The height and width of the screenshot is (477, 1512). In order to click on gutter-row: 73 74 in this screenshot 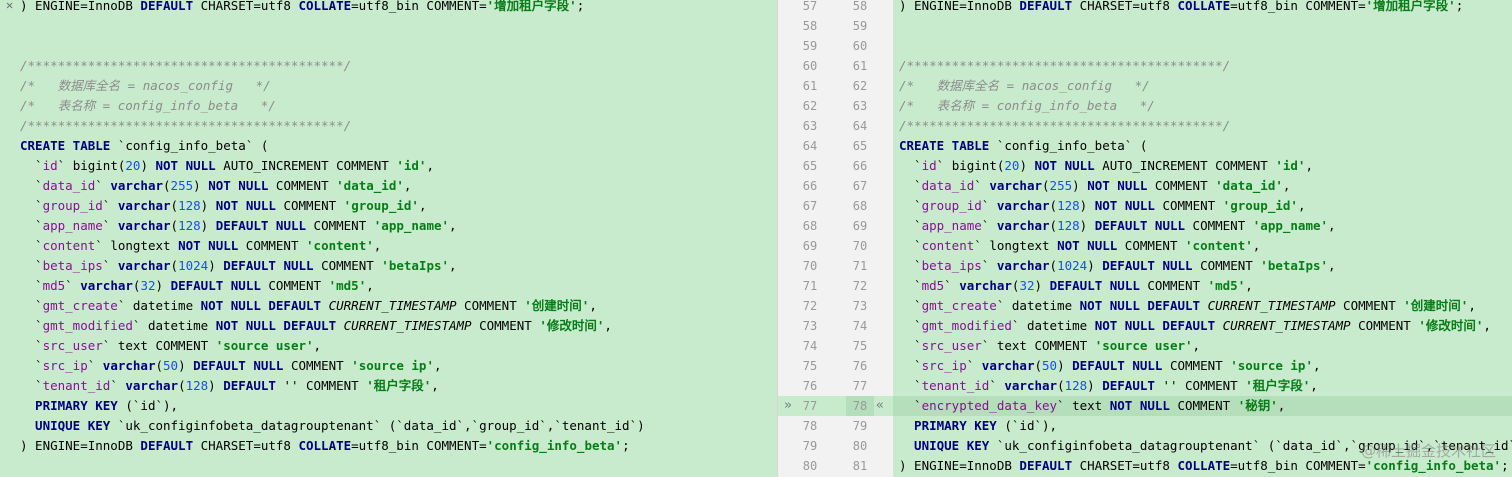, I will do `click(836, 326)`.